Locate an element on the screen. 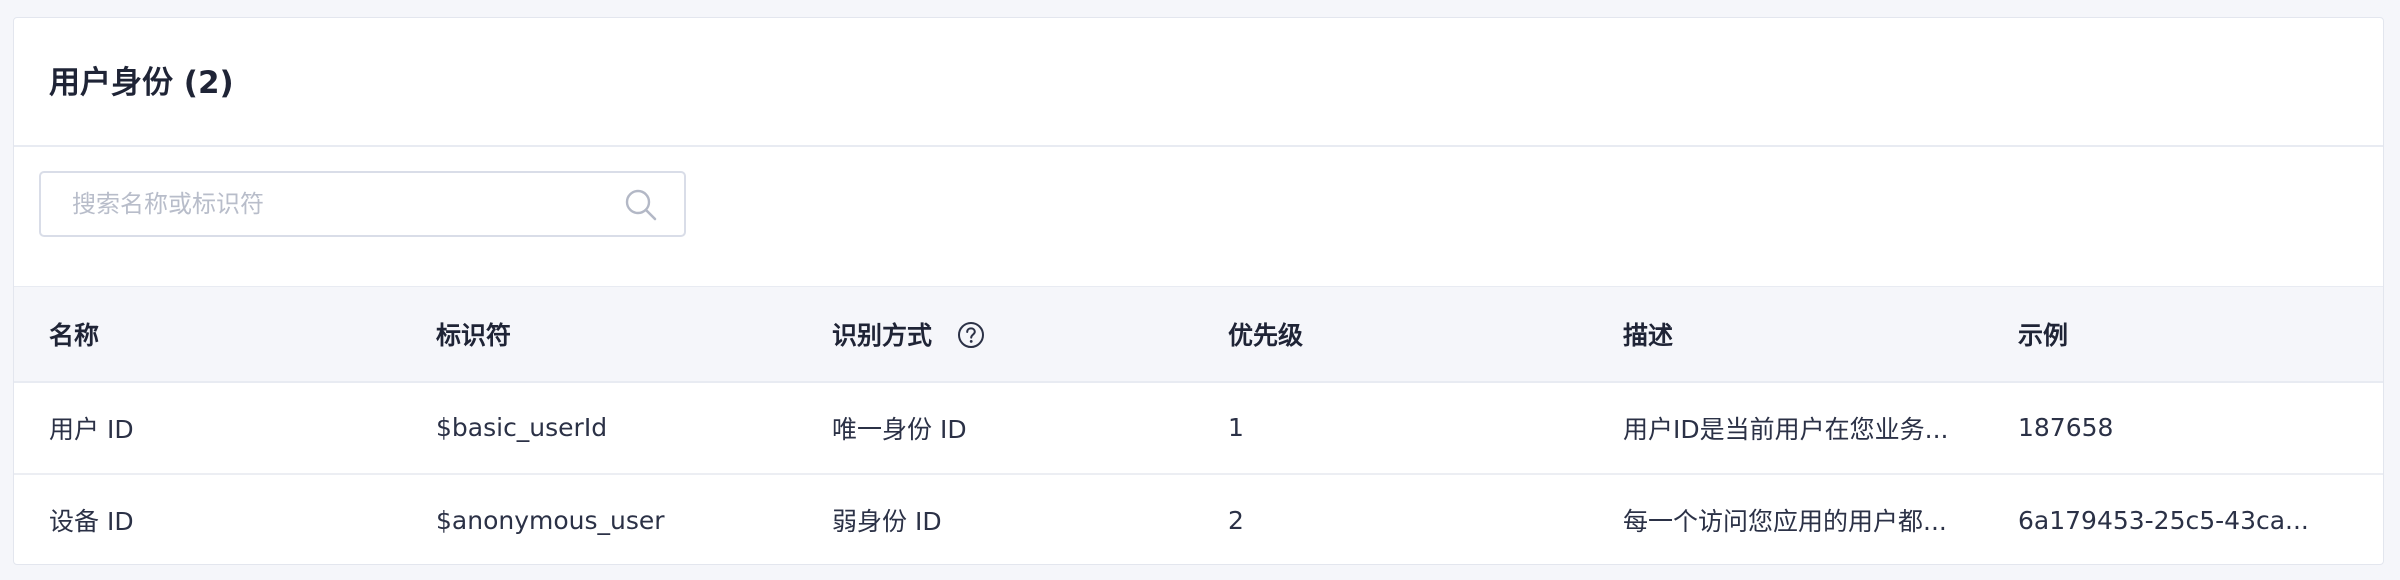 The height and width of the screenshot is (580, 2400). search-box is located at coordinates (362, 204).